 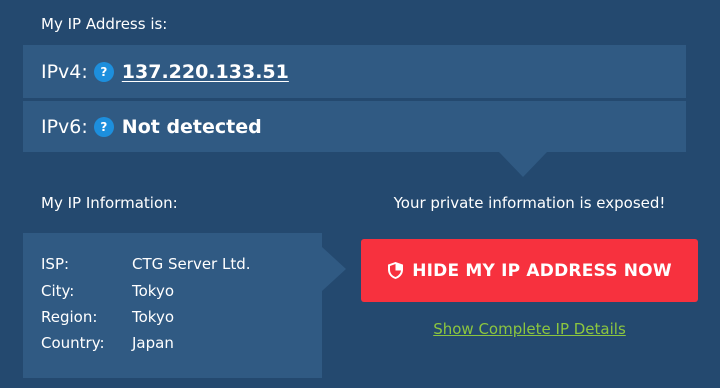 What do you see at coordinates (395, 270) in the screenshot?
I see `shield-icon` at bounding box center [395, 270].